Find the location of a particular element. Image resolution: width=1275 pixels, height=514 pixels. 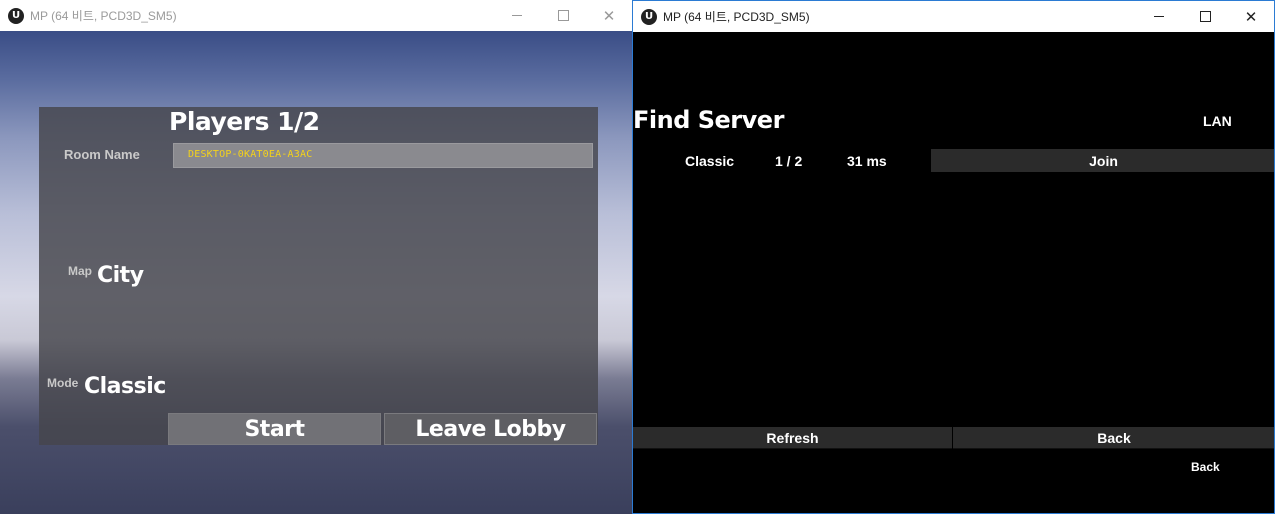

leave-lobby-button: Leave Lobby is located at coordinates (490, 429).